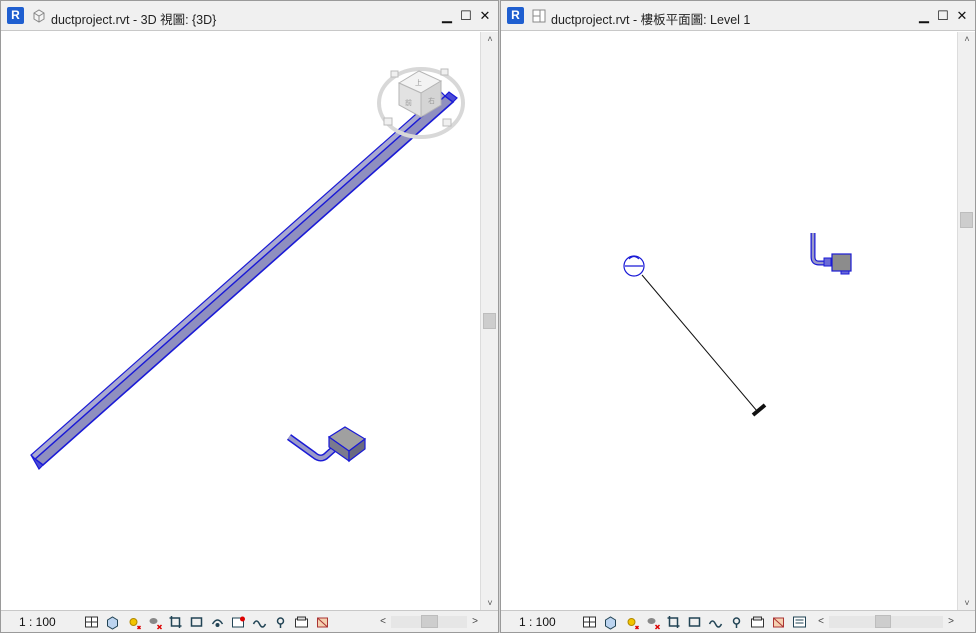 The height and width of the screenshot is (633, 976). Describe the element at coordinates (431, 100) in the screenshot. I see `viewcube-right-label: 右` at that location.